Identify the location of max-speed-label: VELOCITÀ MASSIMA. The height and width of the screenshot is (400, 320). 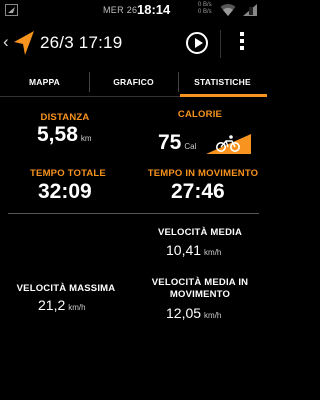
(66, 288).